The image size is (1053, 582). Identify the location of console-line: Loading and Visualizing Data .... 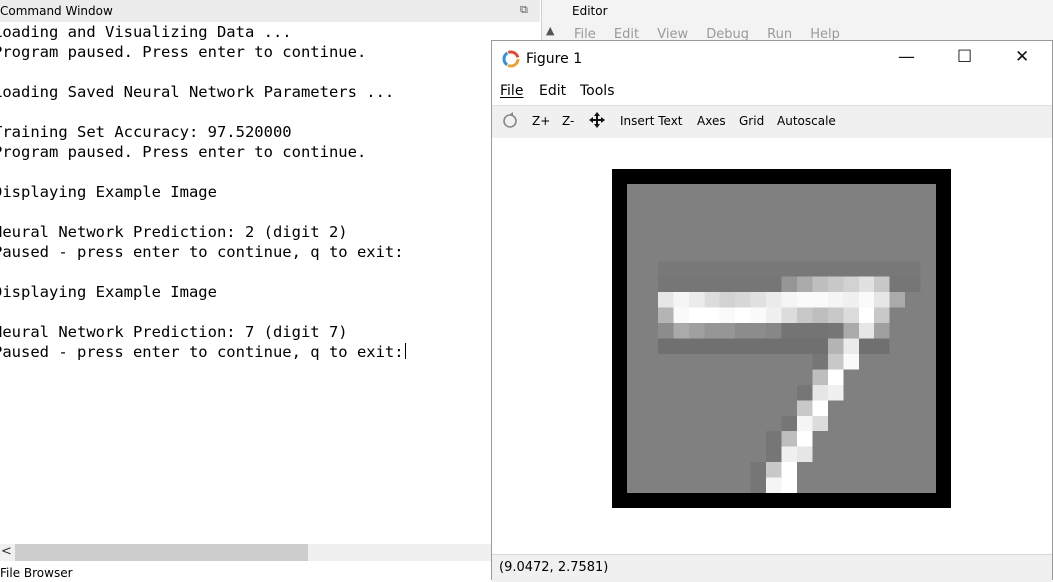
(146, 32).